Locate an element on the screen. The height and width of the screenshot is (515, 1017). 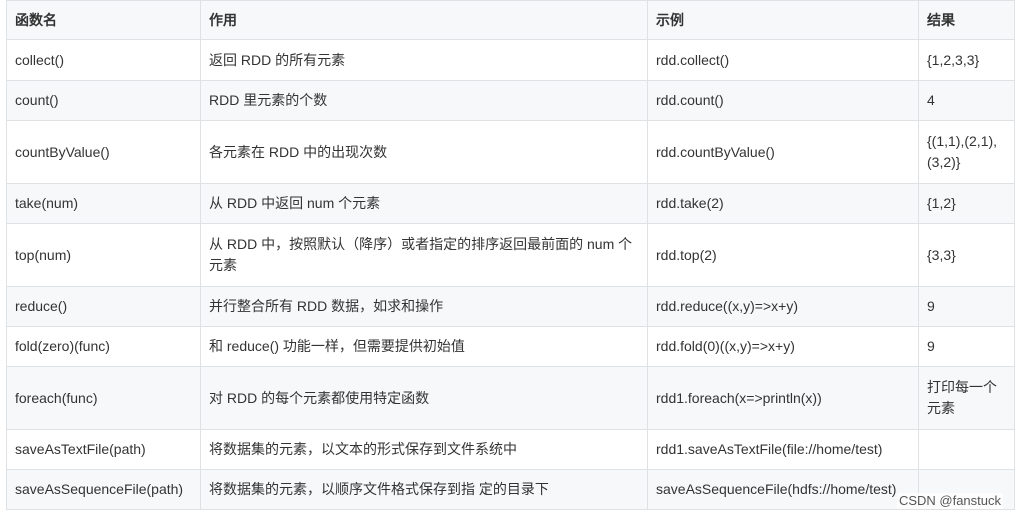
table-header-row: 函数名 作用 示例 结果 is located at coordinates (510, 20).